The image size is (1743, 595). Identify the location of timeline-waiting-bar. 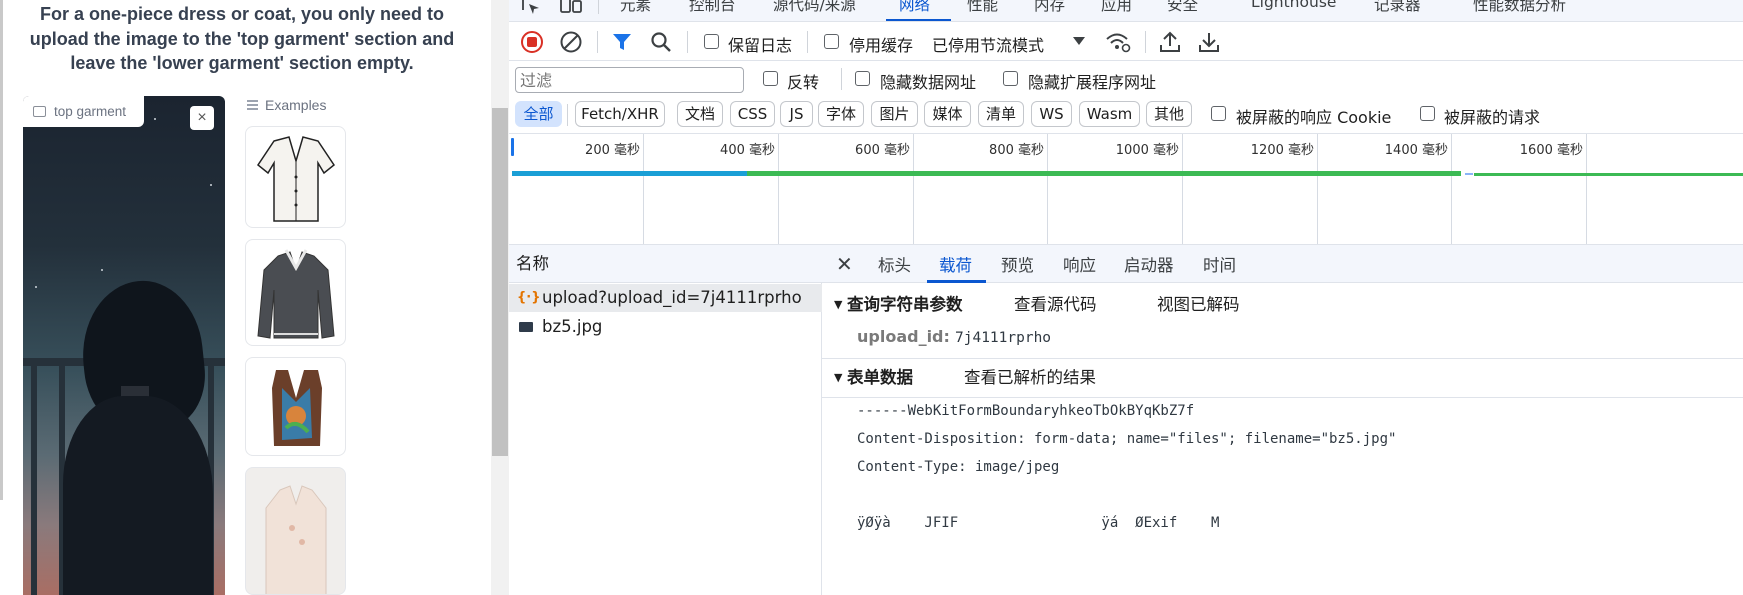
(629, 173).